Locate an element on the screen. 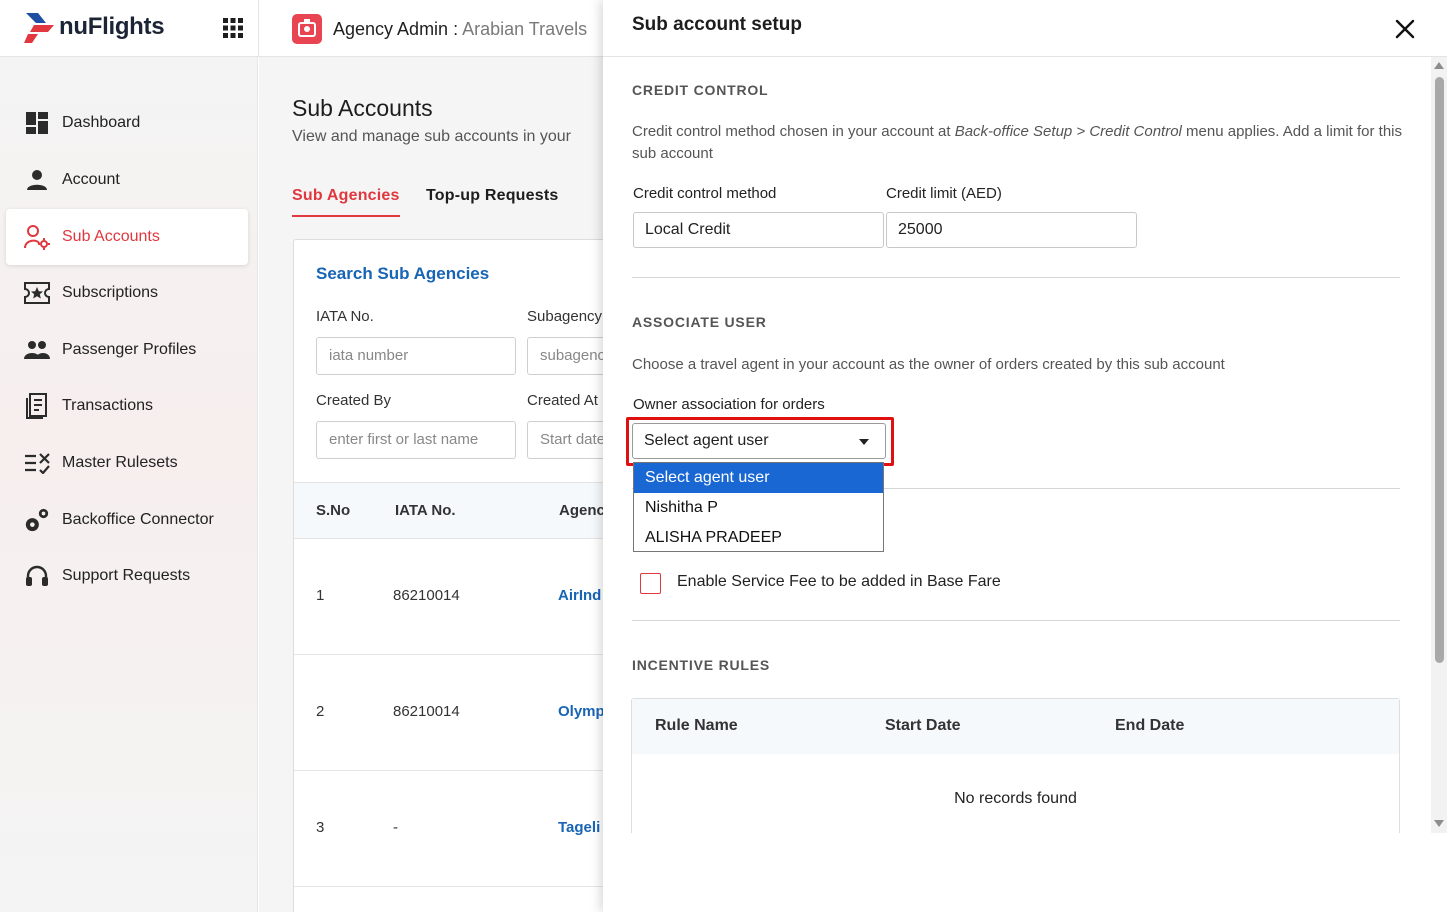 The height and width of the screenshot is (912, 1447). sidebar-item-label: Sub Accounts is located at coordinates (111, 236).